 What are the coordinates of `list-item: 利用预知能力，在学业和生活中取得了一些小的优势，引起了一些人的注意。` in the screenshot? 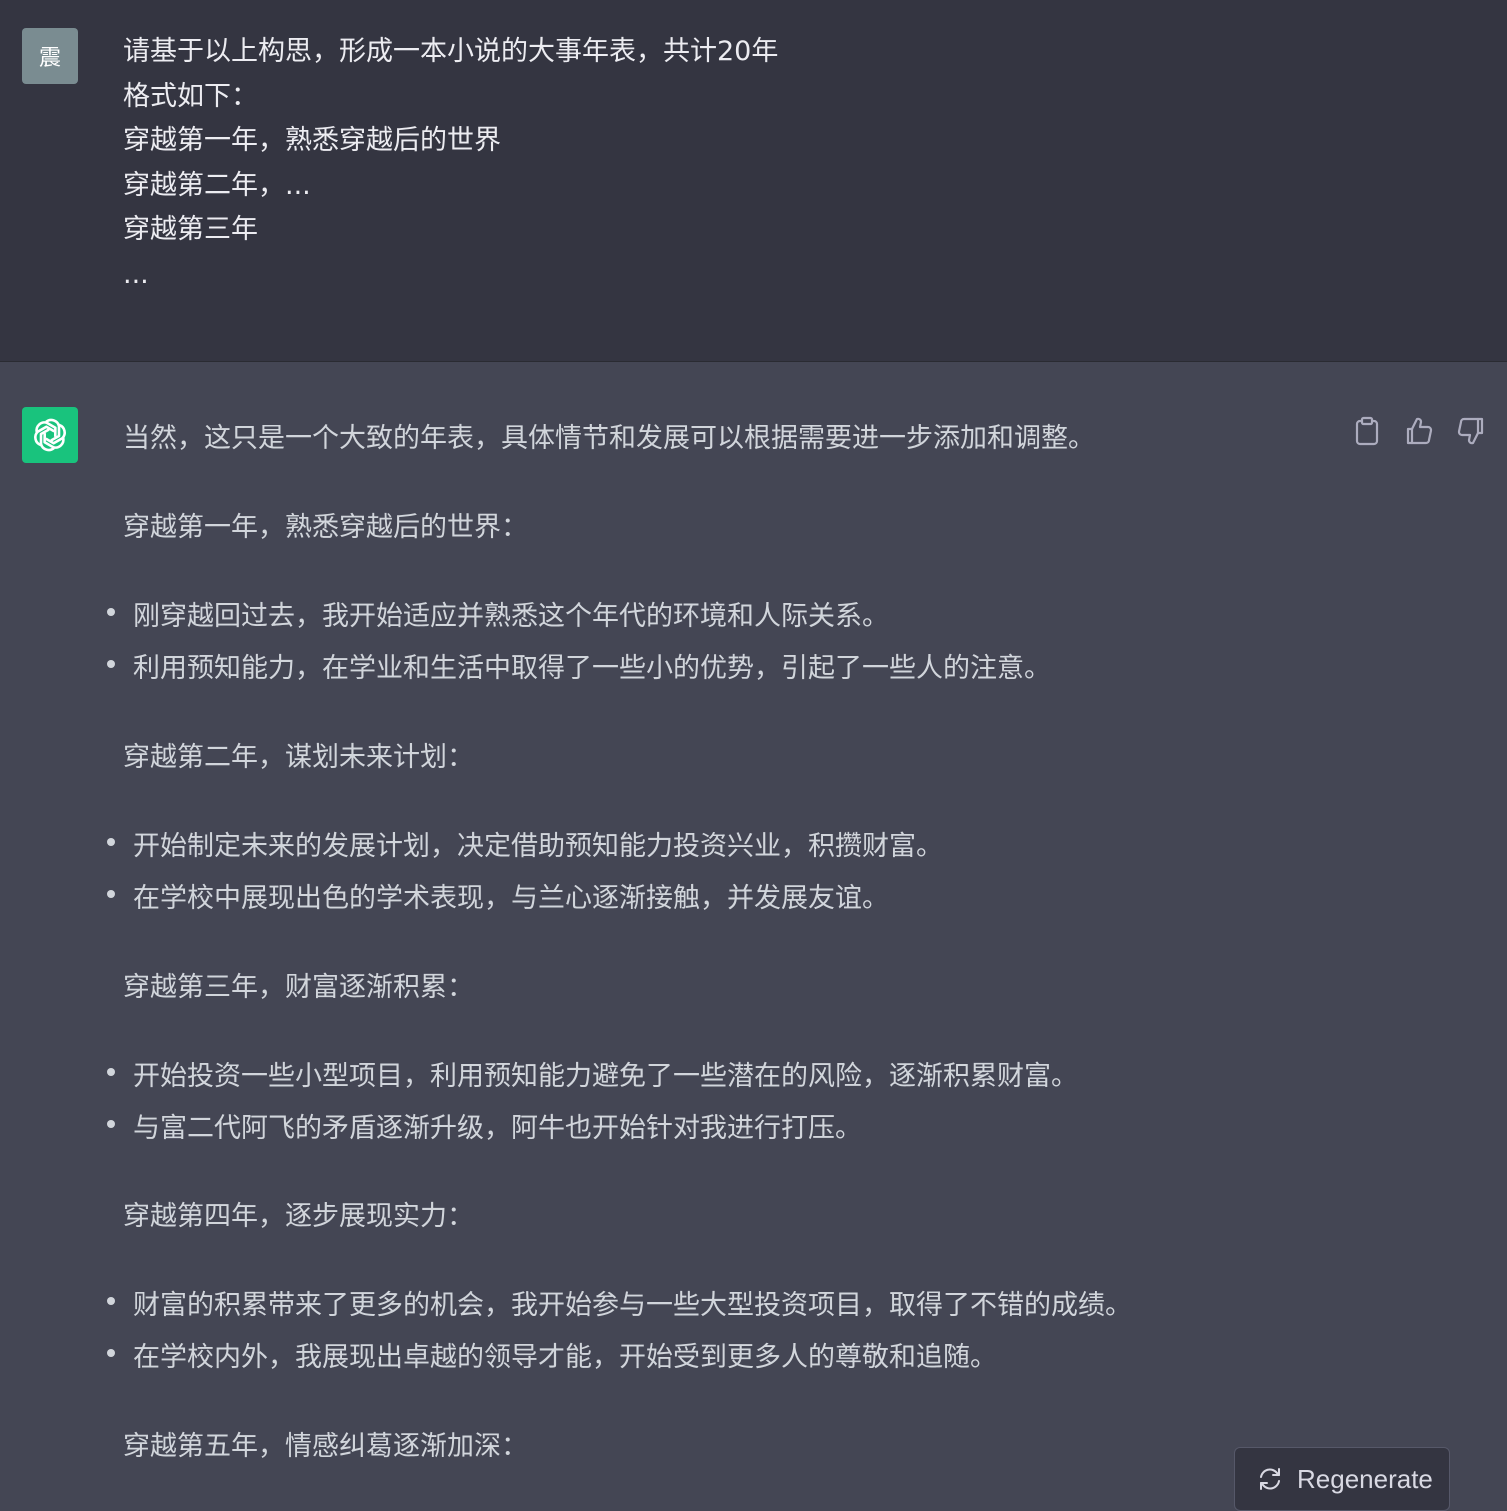 It's located at (579, 665).